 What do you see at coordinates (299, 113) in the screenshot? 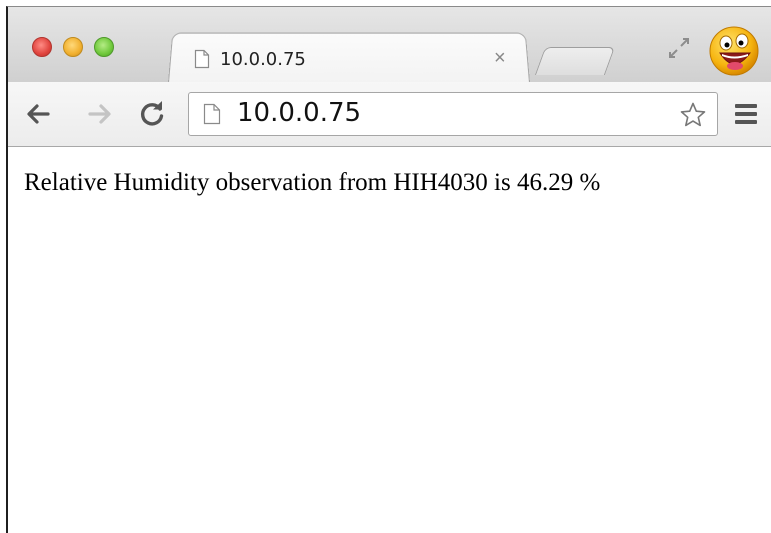
I see `address-text: 10.0.0.75` at bounding box center [299, 113].